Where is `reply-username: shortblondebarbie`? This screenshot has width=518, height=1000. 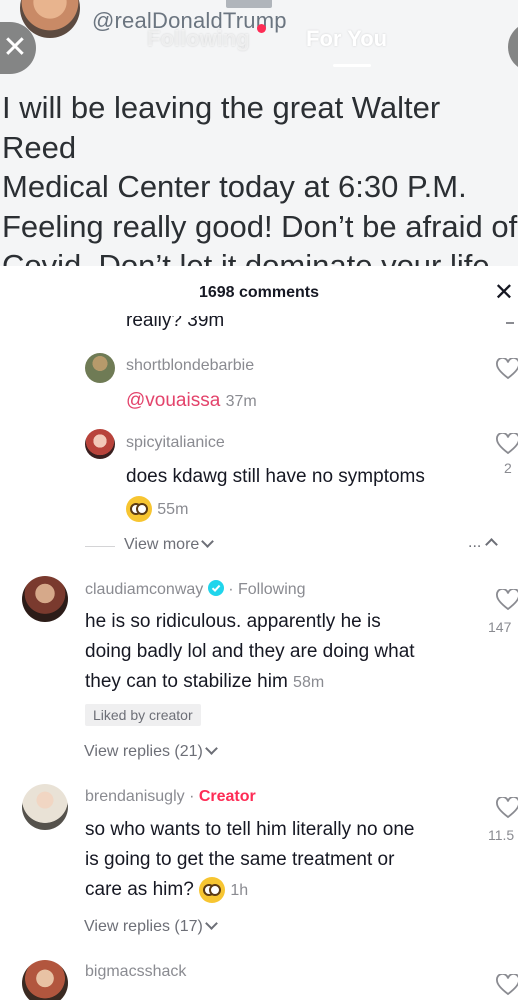 reply-username: shortblondebarbie is located at coordinates (190, 366).